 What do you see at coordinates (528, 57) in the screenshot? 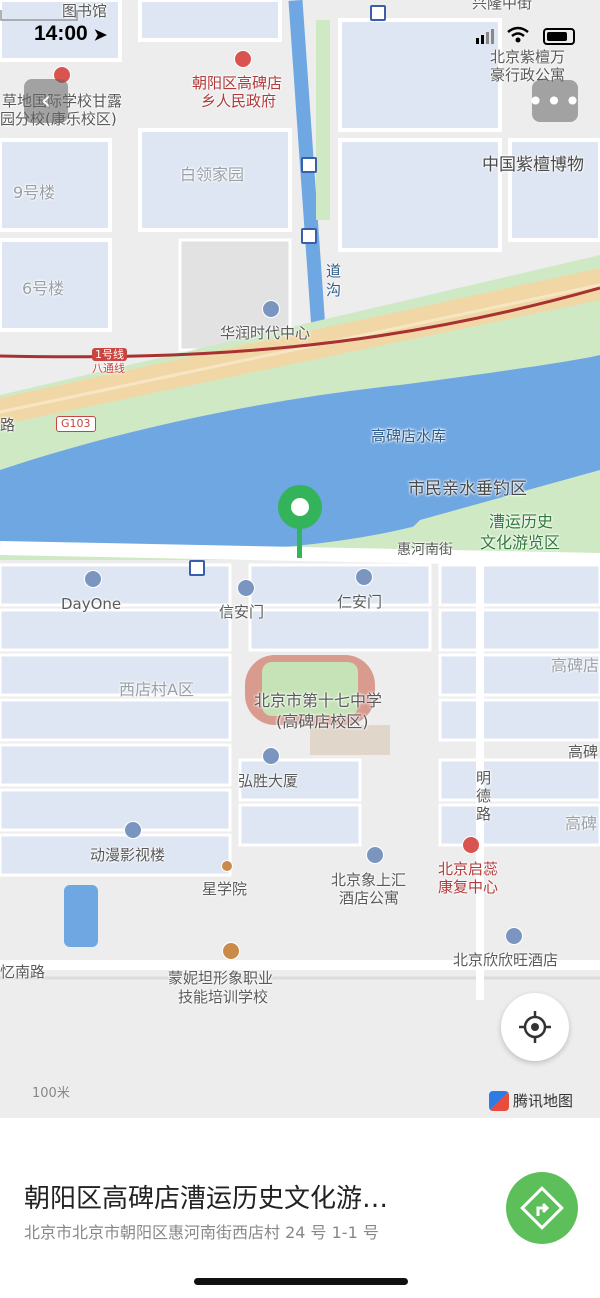
I see `map-label: 北京紫檀万` at bounding box center [528, 57].